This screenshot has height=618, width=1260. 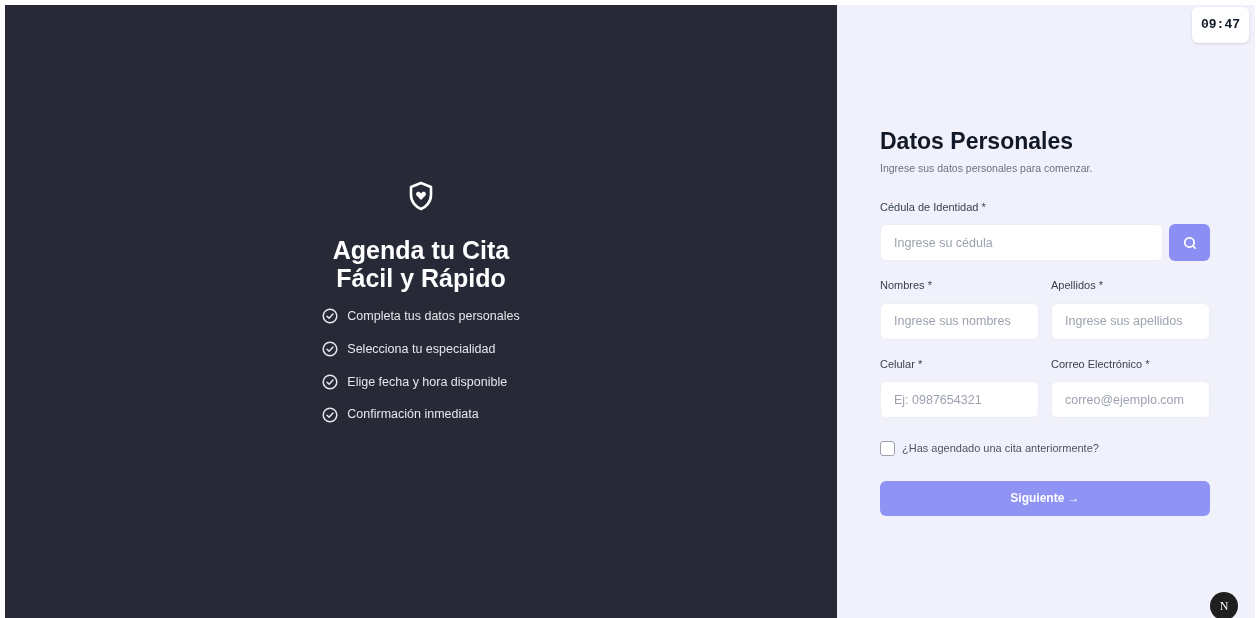 I want to click on feature-text: Selecciona tu especialidad, so click(x=421, y=349).